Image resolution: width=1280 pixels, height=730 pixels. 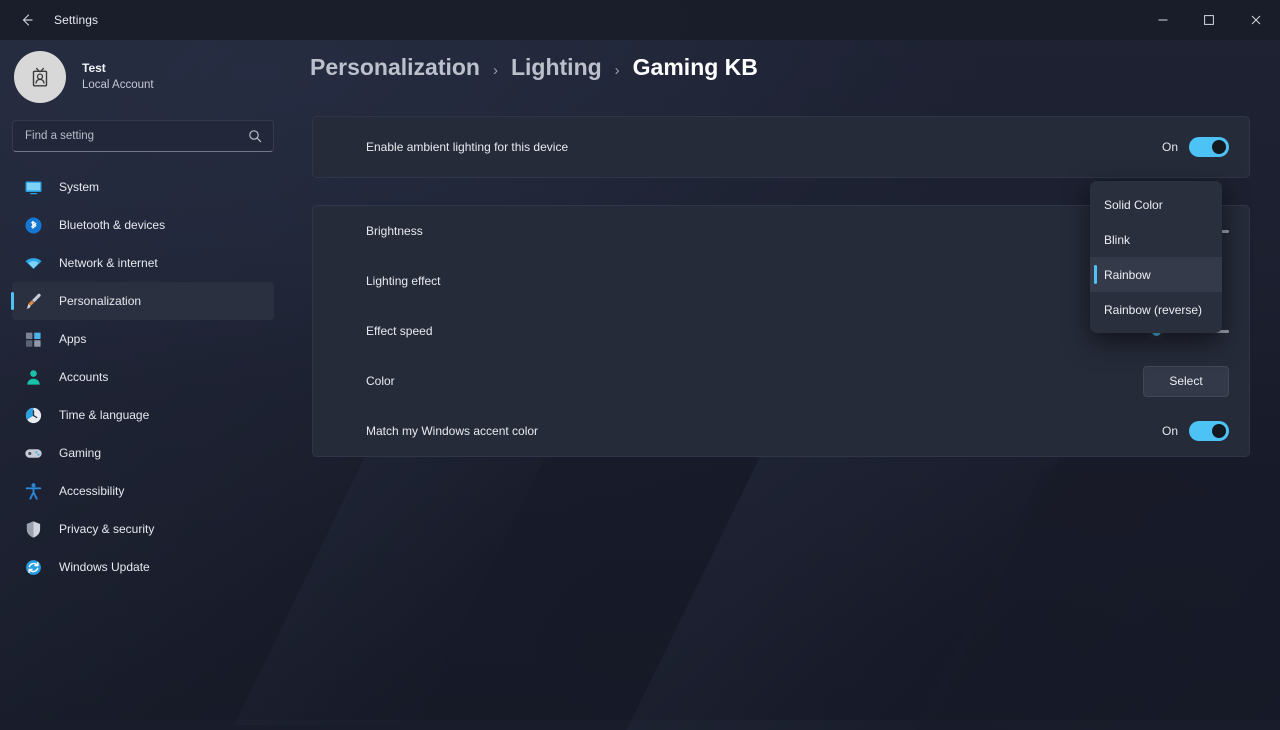 I want to click on user-badge-icon, so click(x=40, y=77).